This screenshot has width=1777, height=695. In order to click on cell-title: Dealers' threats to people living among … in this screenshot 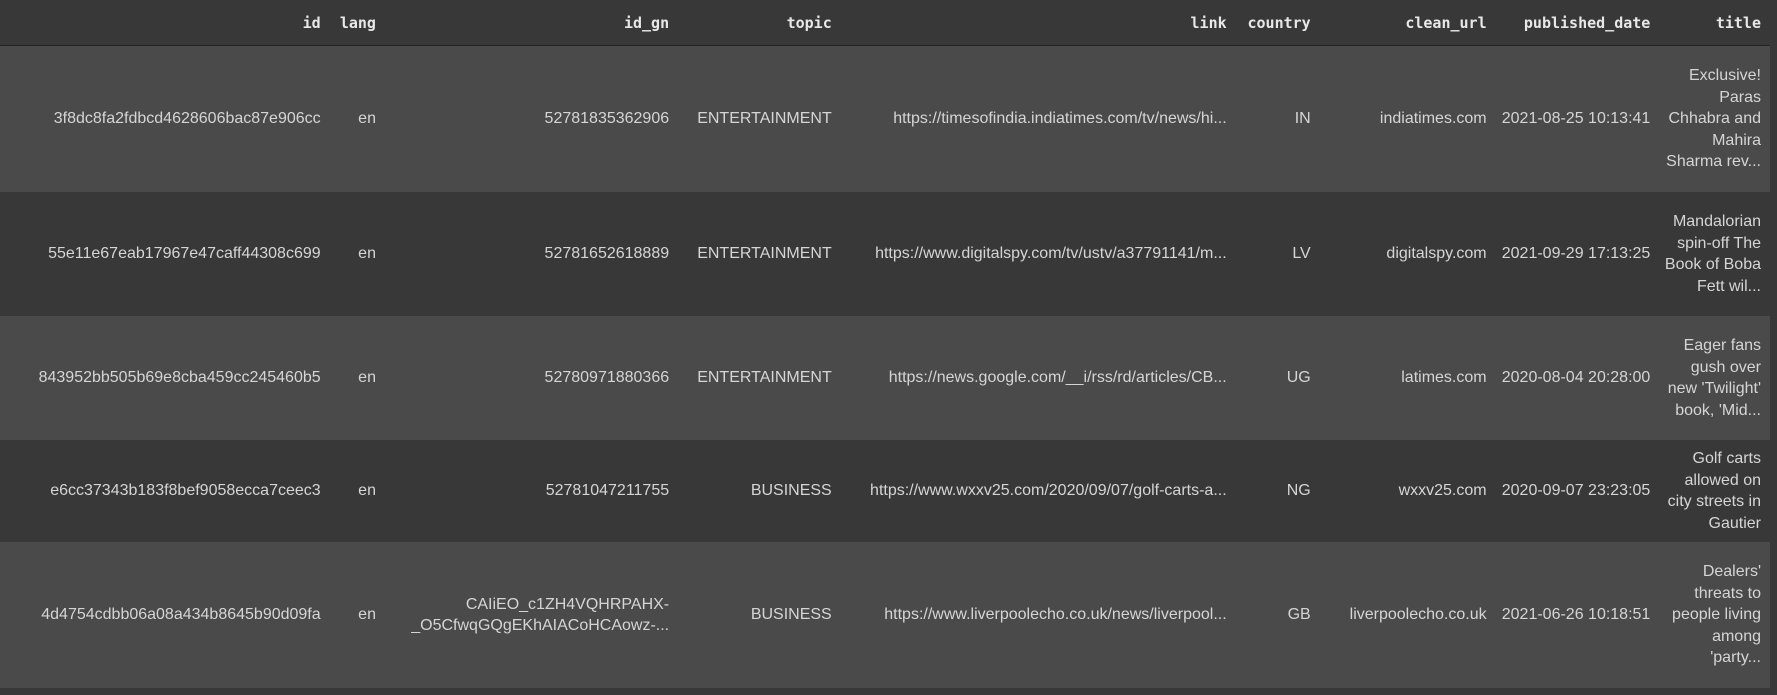, I will do `click(1714, 615)`.